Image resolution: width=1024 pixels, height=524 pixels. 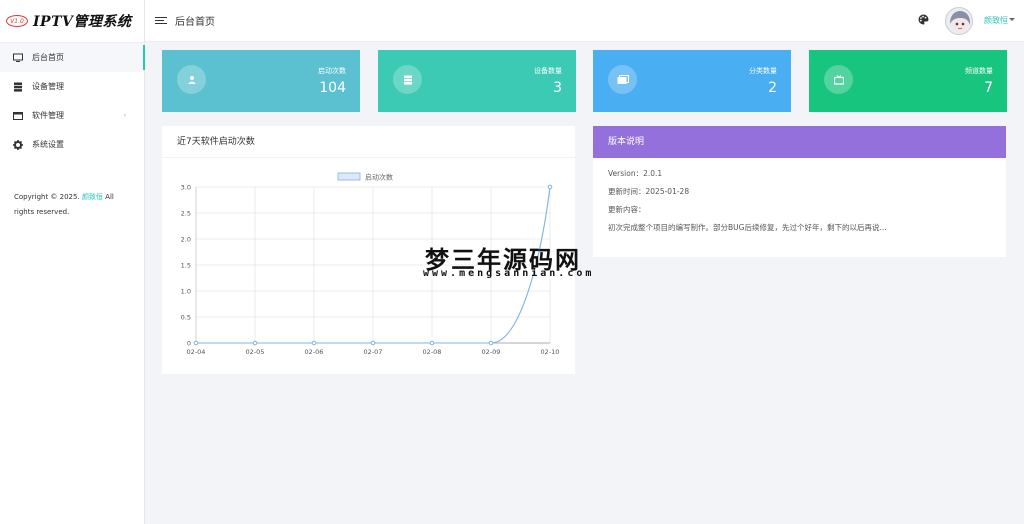 What do you see at coordinates (72, 115) in the screenshot?
I see `sidebar-item-software: 软件管理 ‹` at bounding box center [72, 115].